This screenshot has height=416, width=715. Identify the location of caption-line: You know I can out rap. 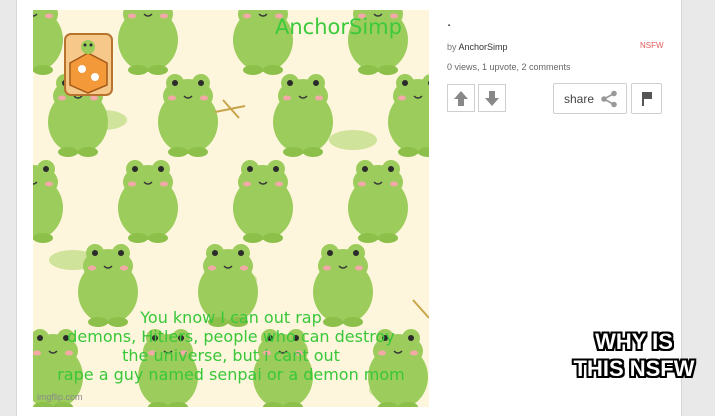
(231, 317).